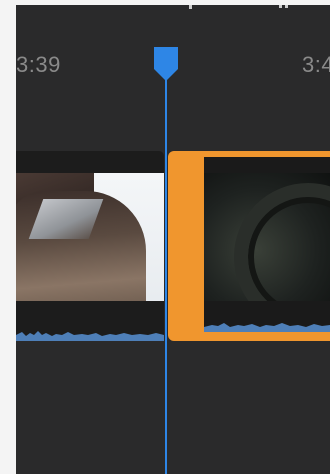  Describe the element at coordinates (38, 64) in the screenshot. I see `ruler-time-left: 3:39` at that location.